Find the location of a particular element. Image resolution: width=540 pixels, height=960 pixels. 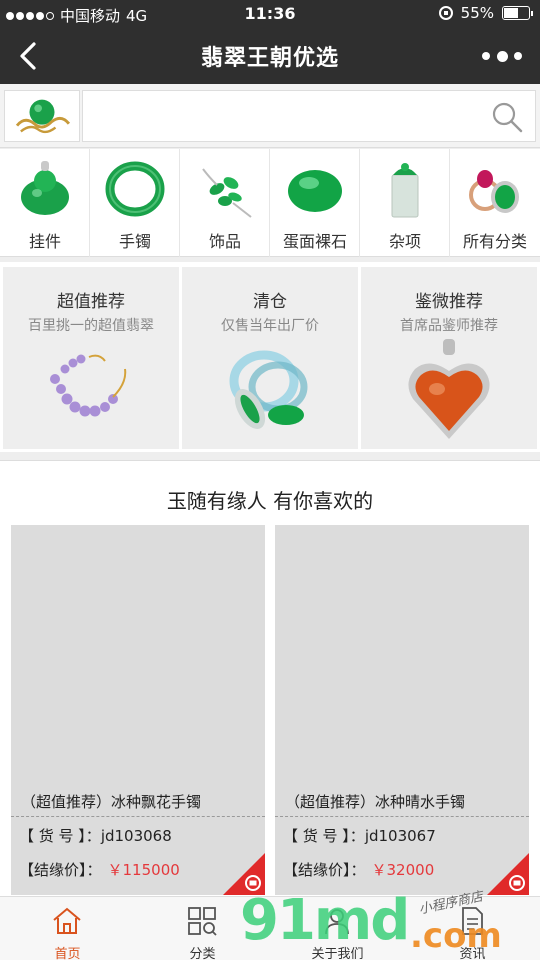

product-code-row: 【 货 号 】：jd103068 is located at coordinates (138, 834).